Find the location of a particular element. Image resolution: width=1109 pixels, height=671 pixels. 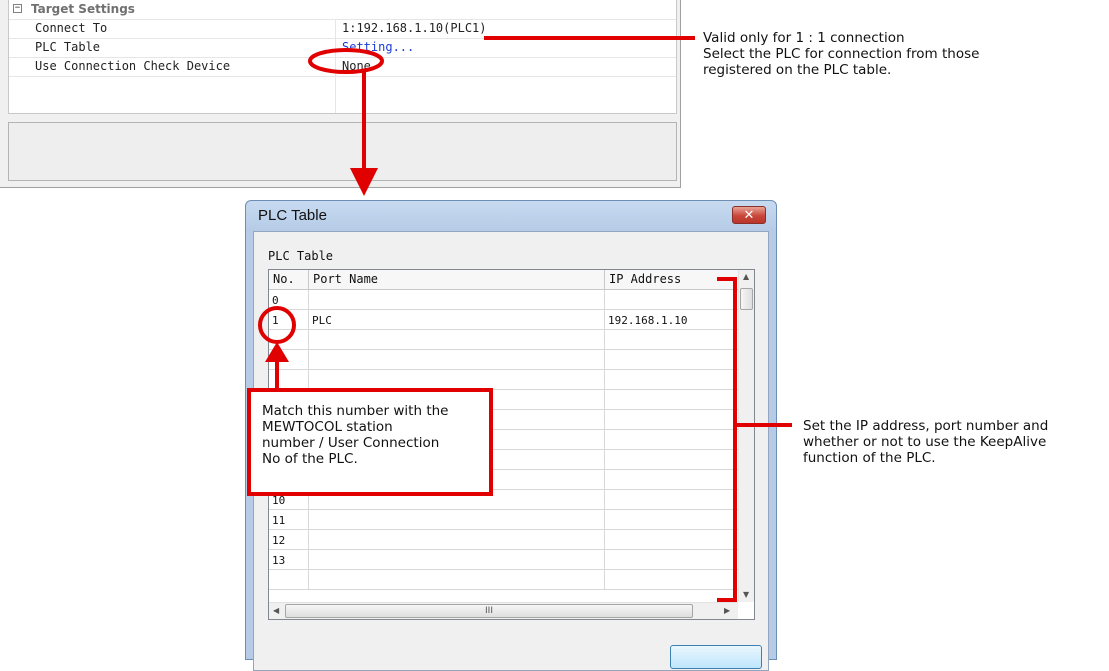

row-number-highlight-circle is located at coordinates (277, 325).